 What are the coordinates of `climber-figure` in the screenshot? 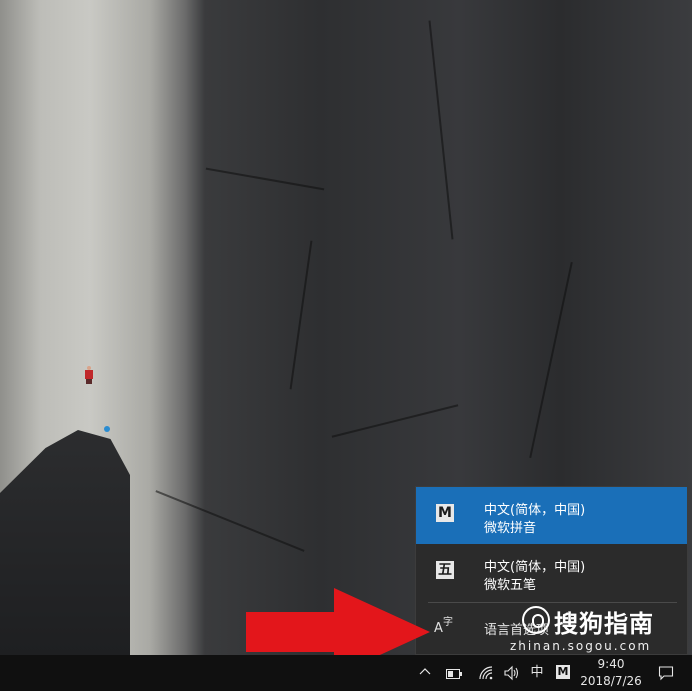 It's located at (89, 375).